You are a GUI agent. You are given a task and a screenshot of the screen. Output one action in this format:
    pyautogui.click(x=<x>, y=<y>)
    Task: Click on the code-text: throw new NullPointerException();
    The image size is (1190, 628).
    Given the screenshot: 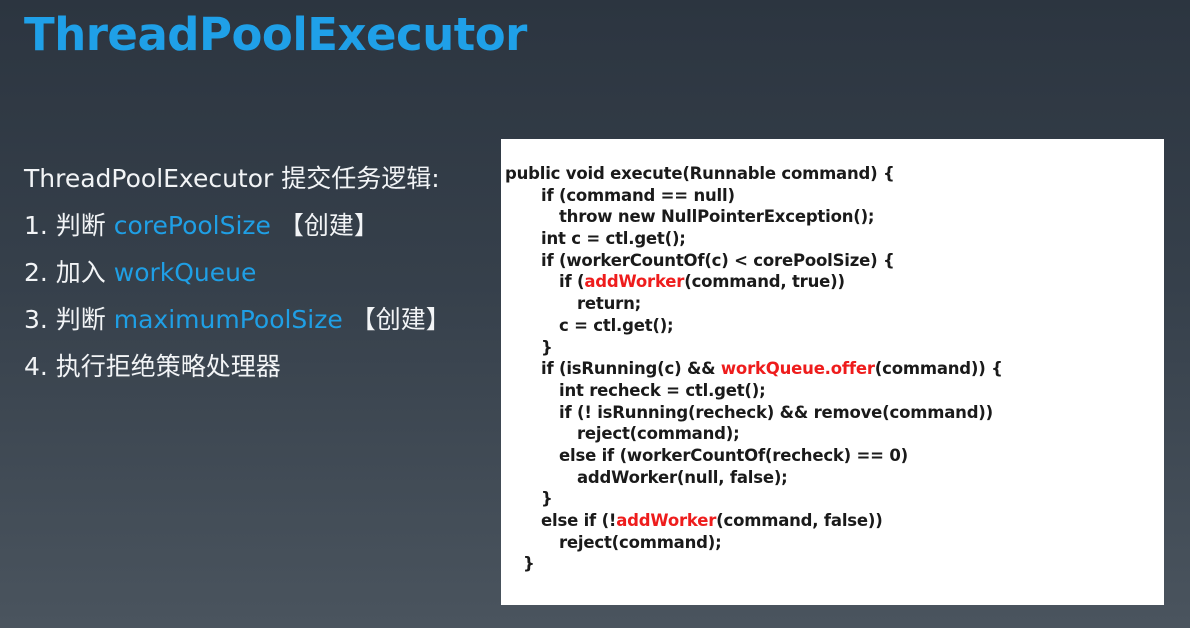 What is the action you would take?
    pyautogui.click(x=717, y=217)
    